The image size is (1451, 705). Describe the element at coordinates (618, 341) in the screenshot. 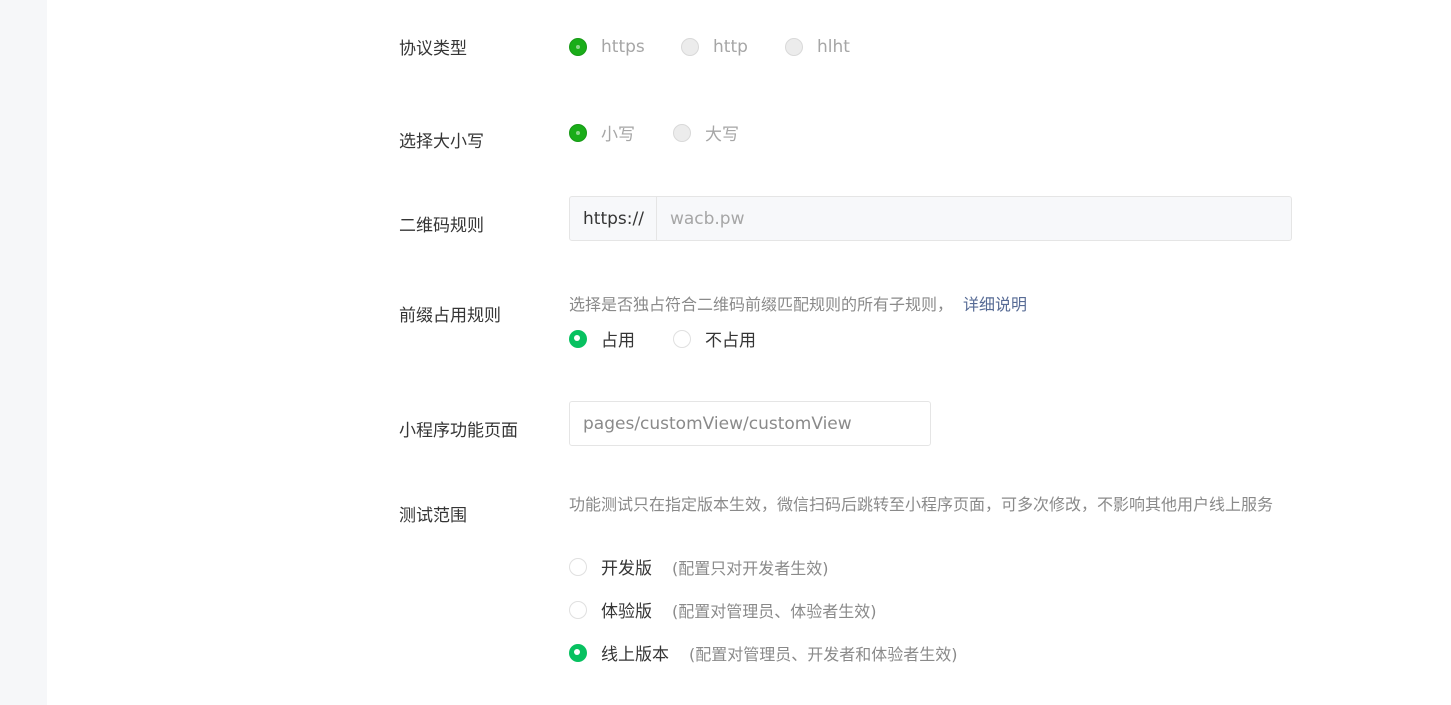

I see `prefix-option-label: 占用` at that location.